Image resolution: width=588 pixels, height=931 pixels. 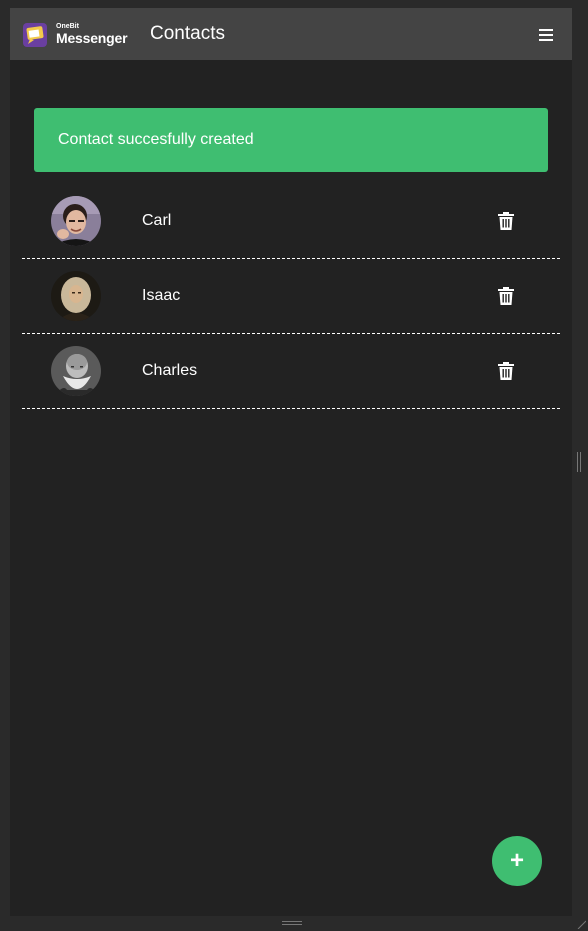 I want to click on add-contact-button: +, so click(x=517, y=861).